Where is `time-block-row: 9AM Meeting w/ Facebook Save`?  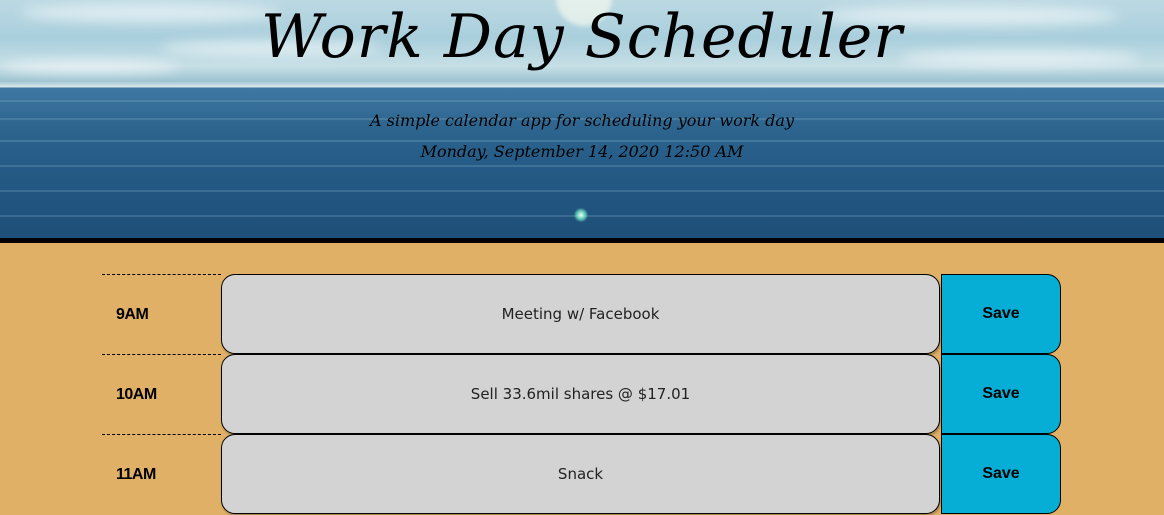
time-block-row: 9AM Meeting w/ Facebook Save is located at coordinates (582, 314).